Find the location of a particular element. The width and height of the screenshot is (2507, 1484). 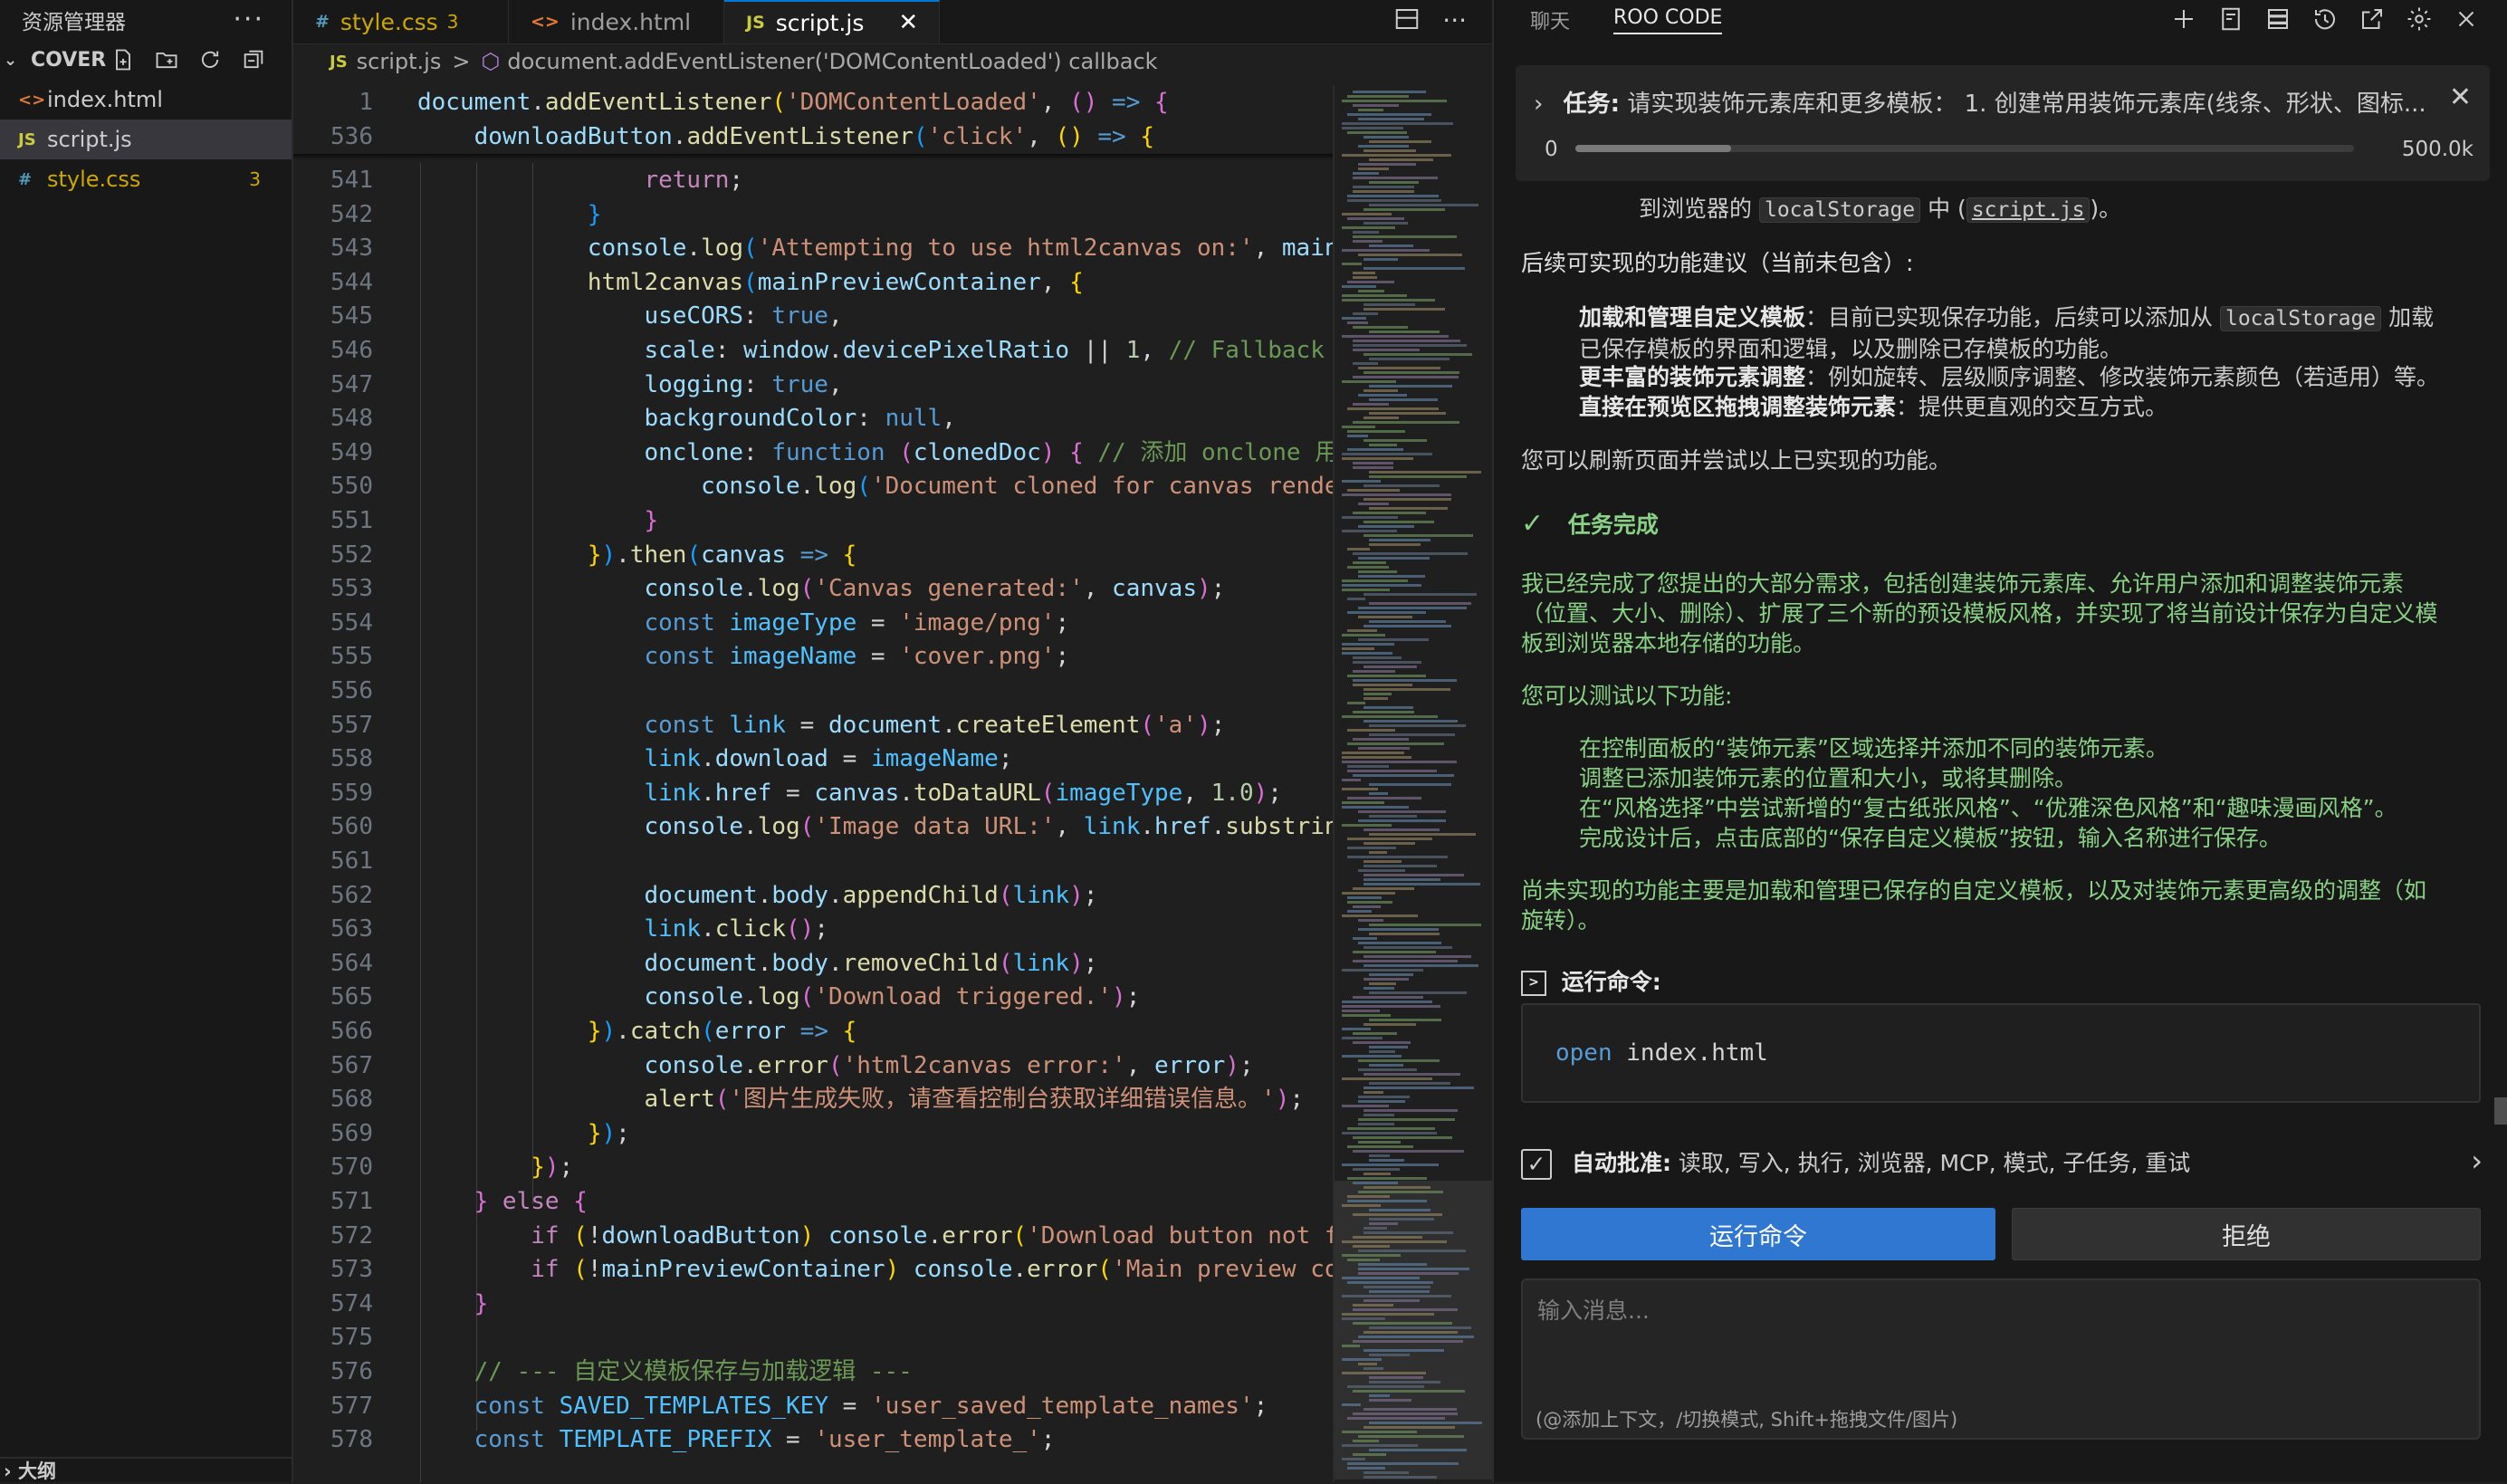

code-line: 566 }).catch(error => { is located at coordinates (813, 1031).